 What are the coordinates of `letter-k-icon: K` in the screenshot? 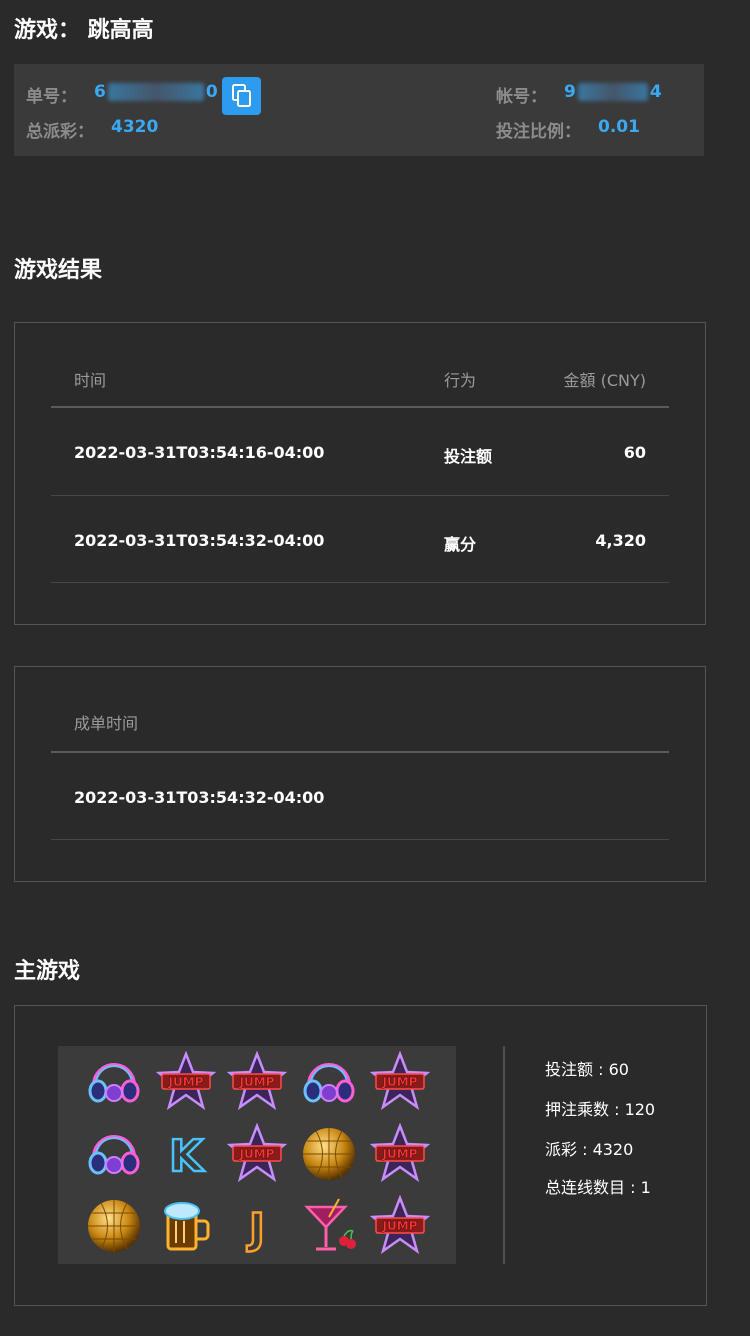 It's located at (186, 1153).